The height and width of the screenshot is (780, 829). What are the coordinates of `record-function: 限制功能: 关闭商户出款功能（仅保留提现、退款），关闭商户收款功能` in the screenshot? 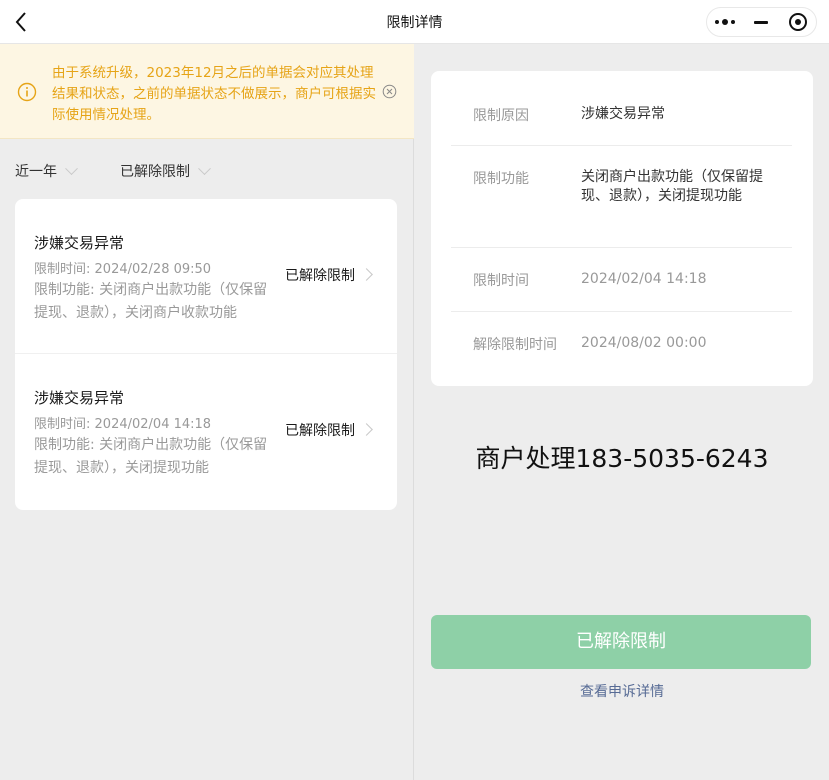 It's located at (151, 301).